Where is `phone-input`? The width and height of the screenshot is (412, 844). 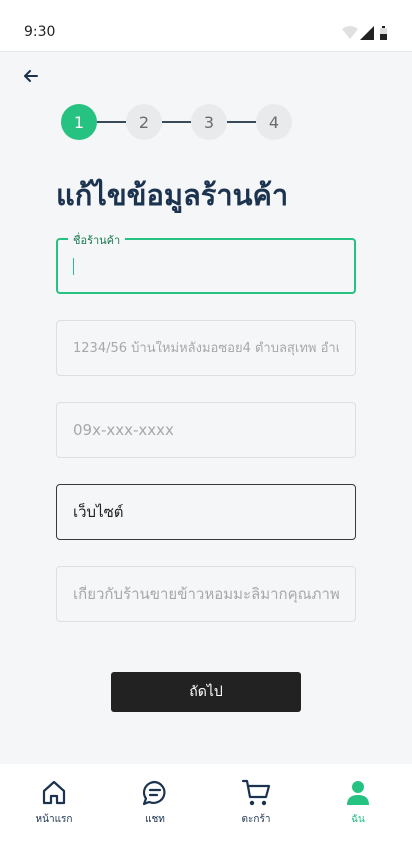
phone-input is located at coordinates (206, 430).